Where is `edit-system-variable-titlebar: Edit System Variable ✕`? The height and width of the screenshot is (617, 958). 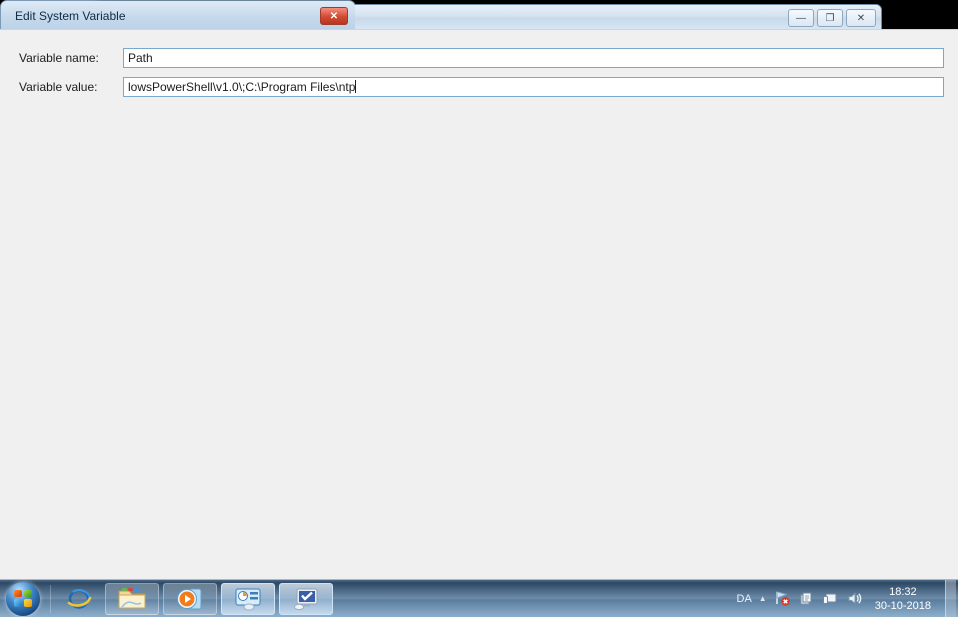 edit-system-variable-titlebar: Edit System Variable ✕ is located at coordinates (178, 15).